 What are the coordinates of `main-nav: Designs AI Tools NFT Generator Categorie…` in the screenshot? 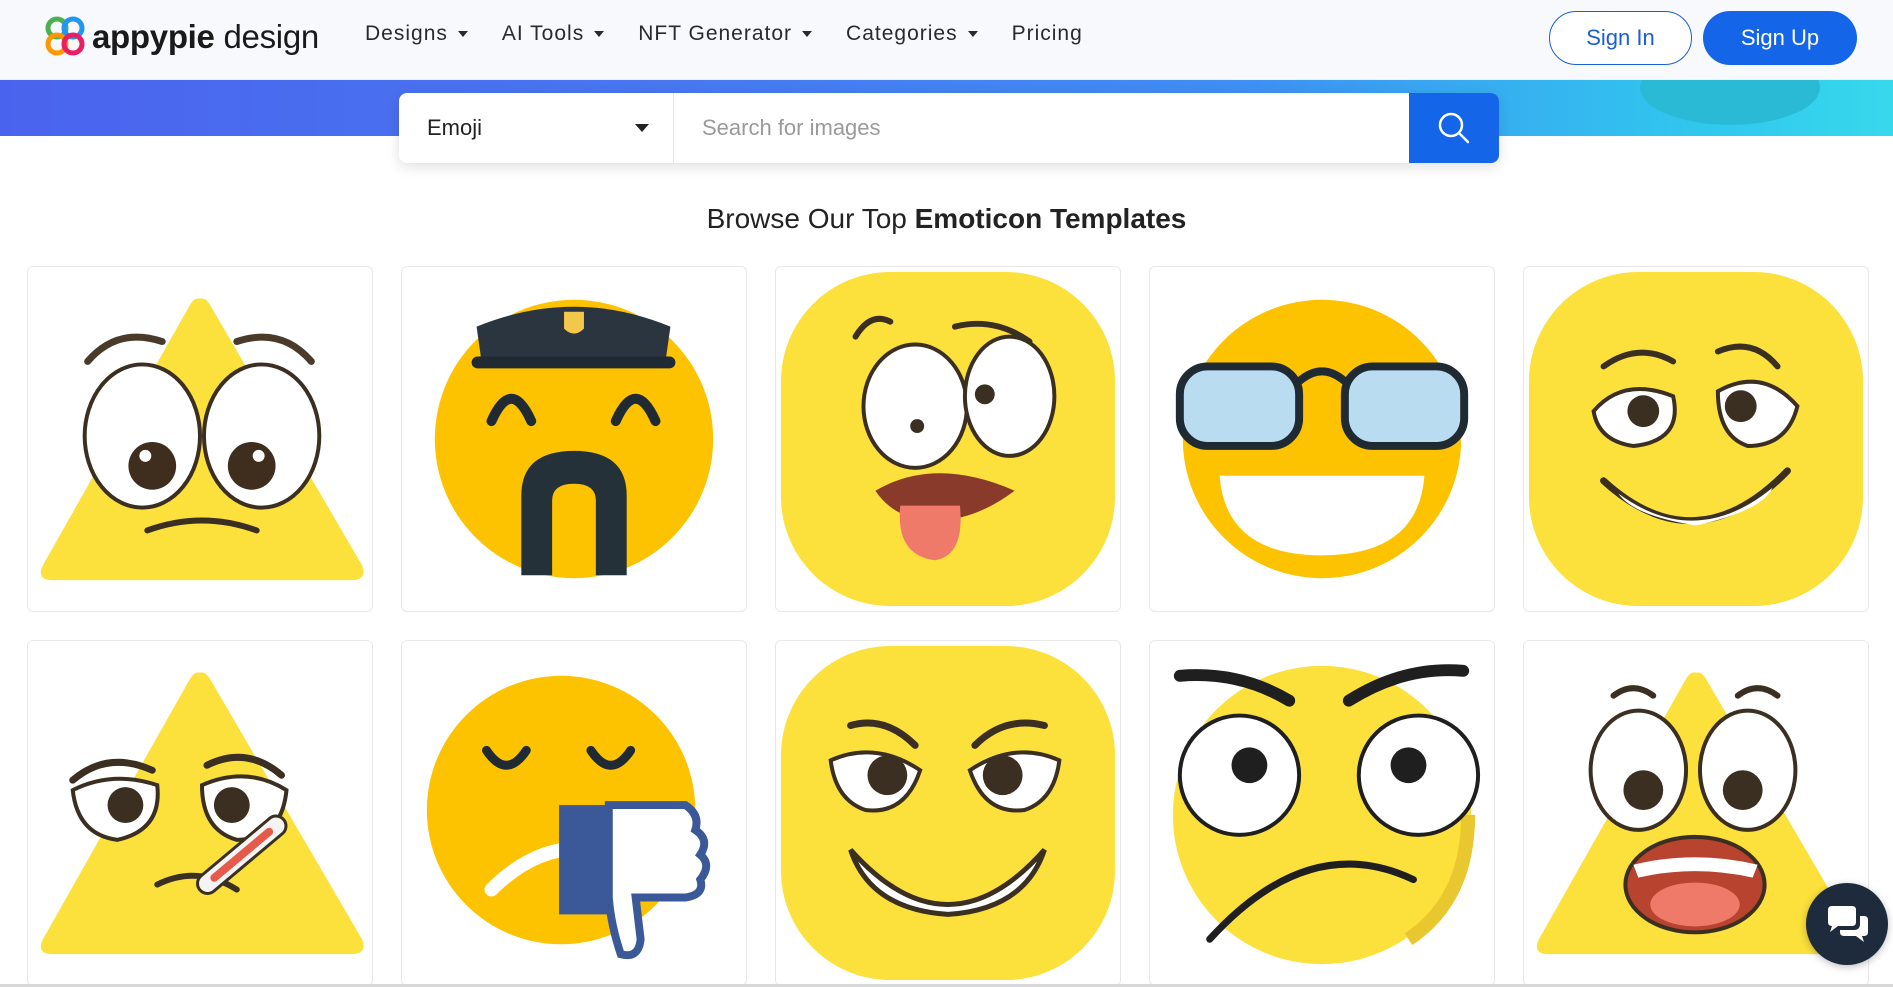 It's located at (724, 34).